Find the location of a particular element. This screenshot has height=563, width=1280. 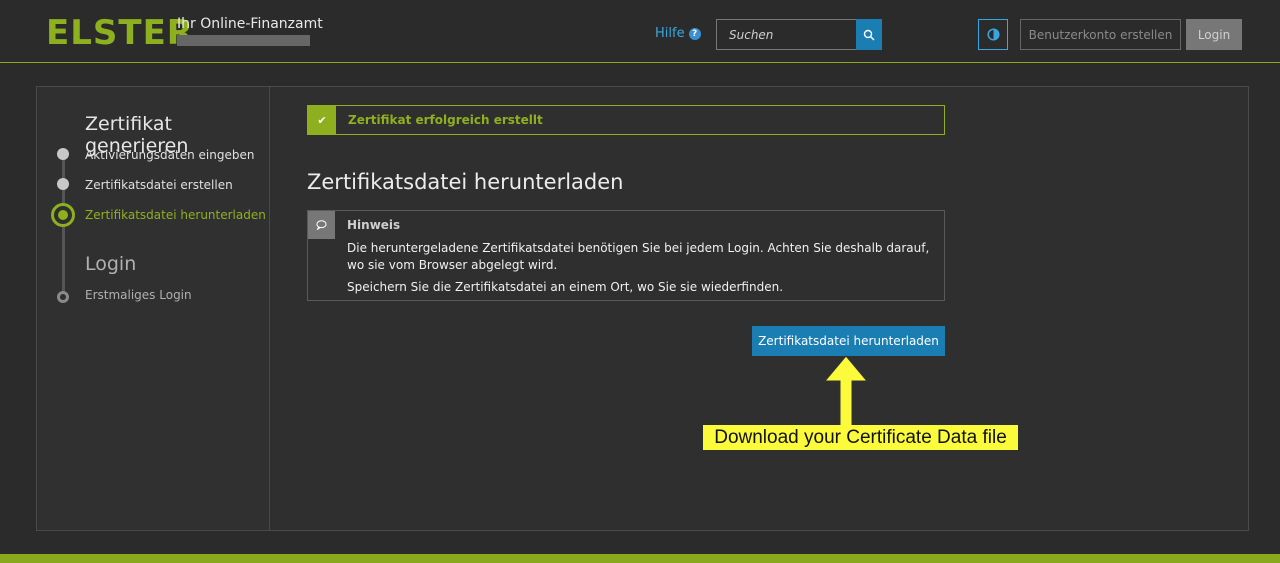

footer-bar is located at coordinates (640, 558).